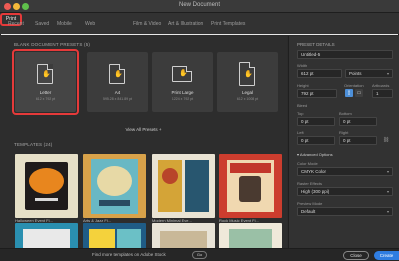 Image resolution: width=399 pixels, height=261 pixels. I want to click on bleed-top-input: 0 pt, so click(316, 121).